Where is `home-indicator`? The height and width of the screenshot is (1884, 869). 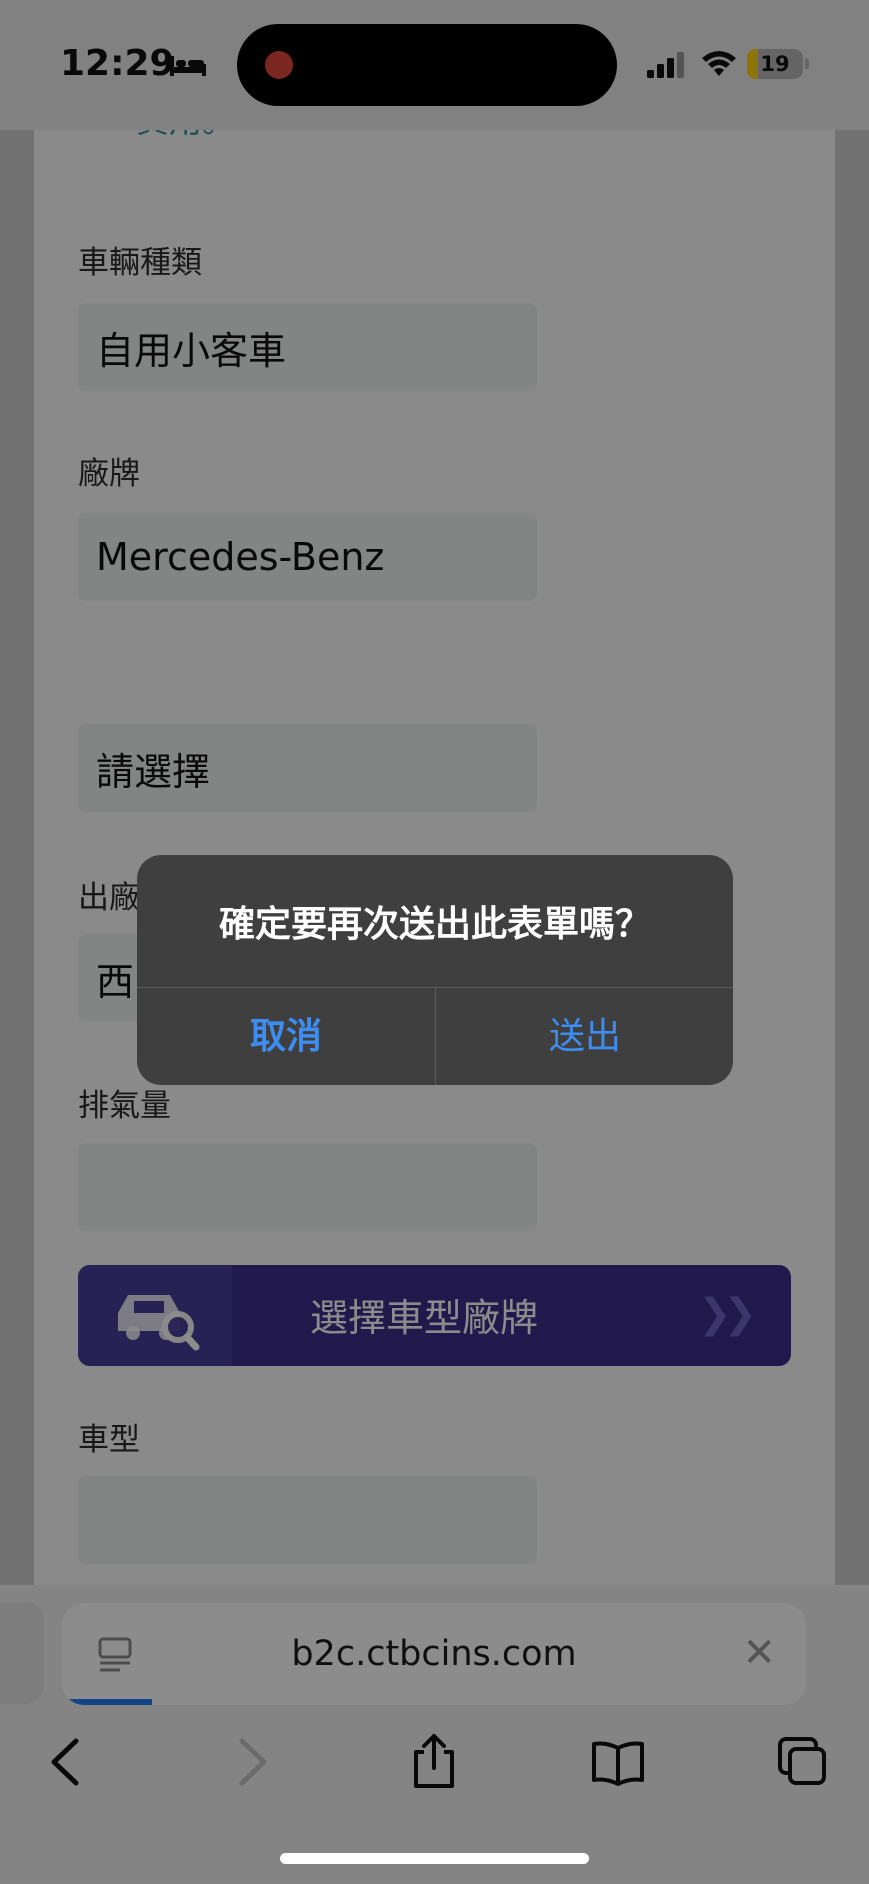 home-indicator is located at coordinates (434, 1858).